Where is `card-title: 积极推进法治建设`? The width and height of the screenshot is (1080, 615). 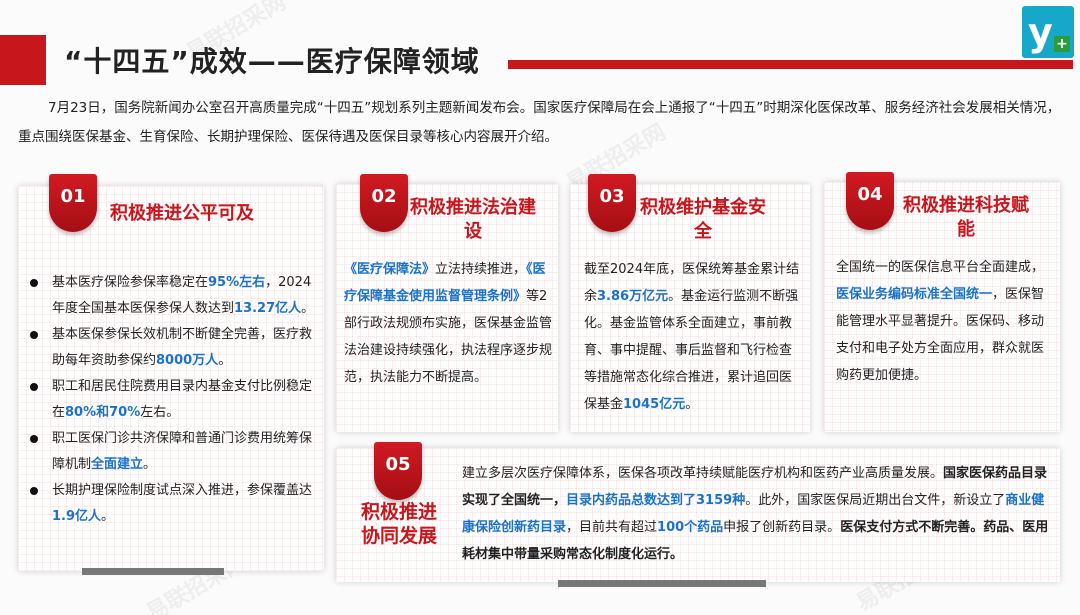
card-title: 积极推进法治建设 is located at coordinates (473, 219).